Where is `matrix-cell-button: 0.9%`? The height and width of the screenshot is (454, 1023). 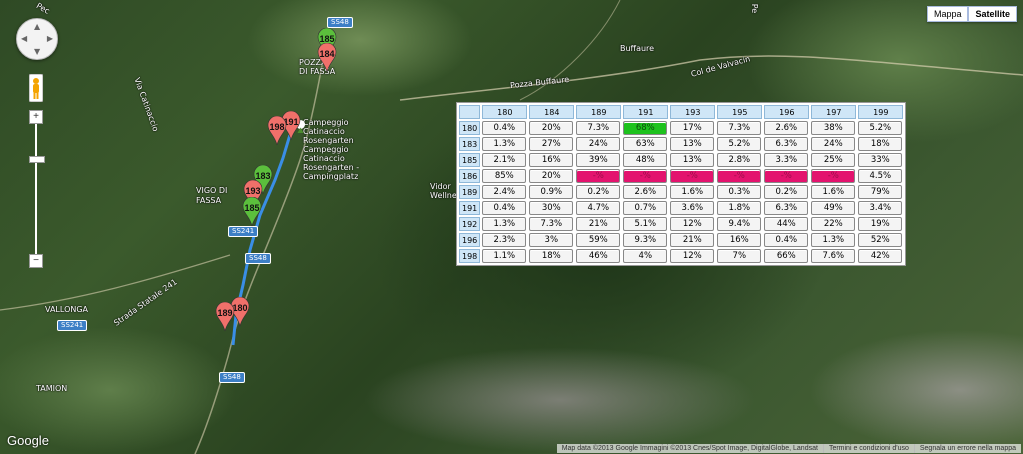 matrix-cell-button: 0.9% is located at coordinates (551, 192).